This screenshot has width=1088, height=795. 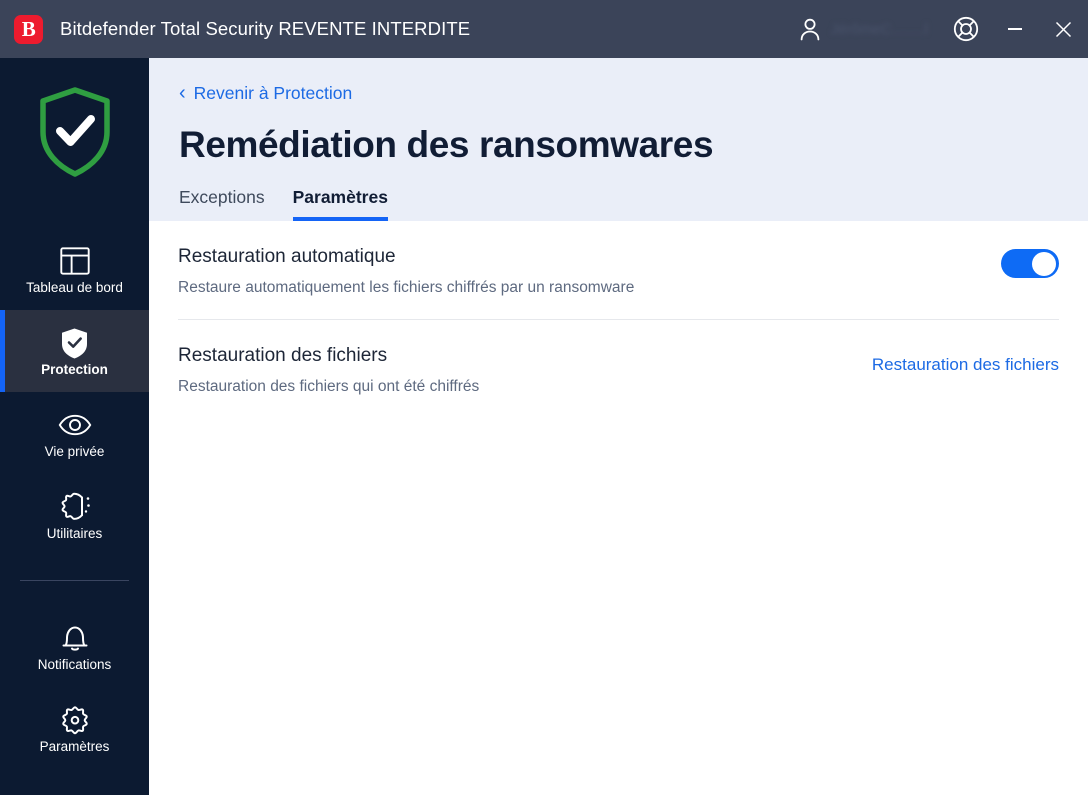 What do you see at coordinates (74, 343) in the screenshot?
I see `shield-check-small-icon` at bounding box center [74, 343].